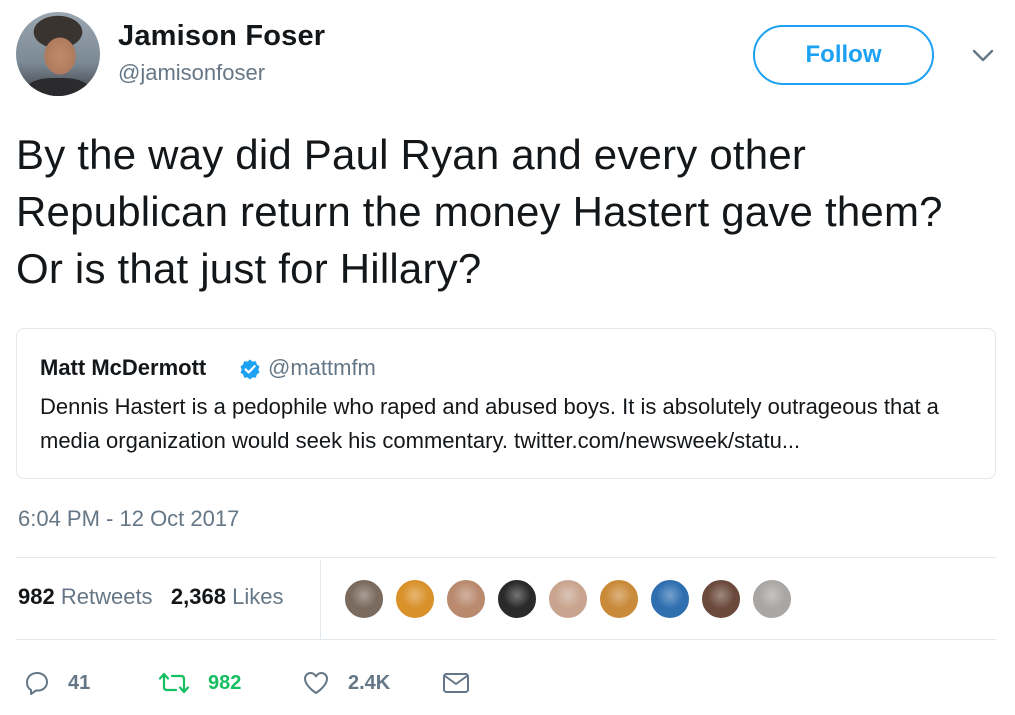  Describe the element at coordinates (316, 683) in the screenshot. I see `heart-icon` at that location.